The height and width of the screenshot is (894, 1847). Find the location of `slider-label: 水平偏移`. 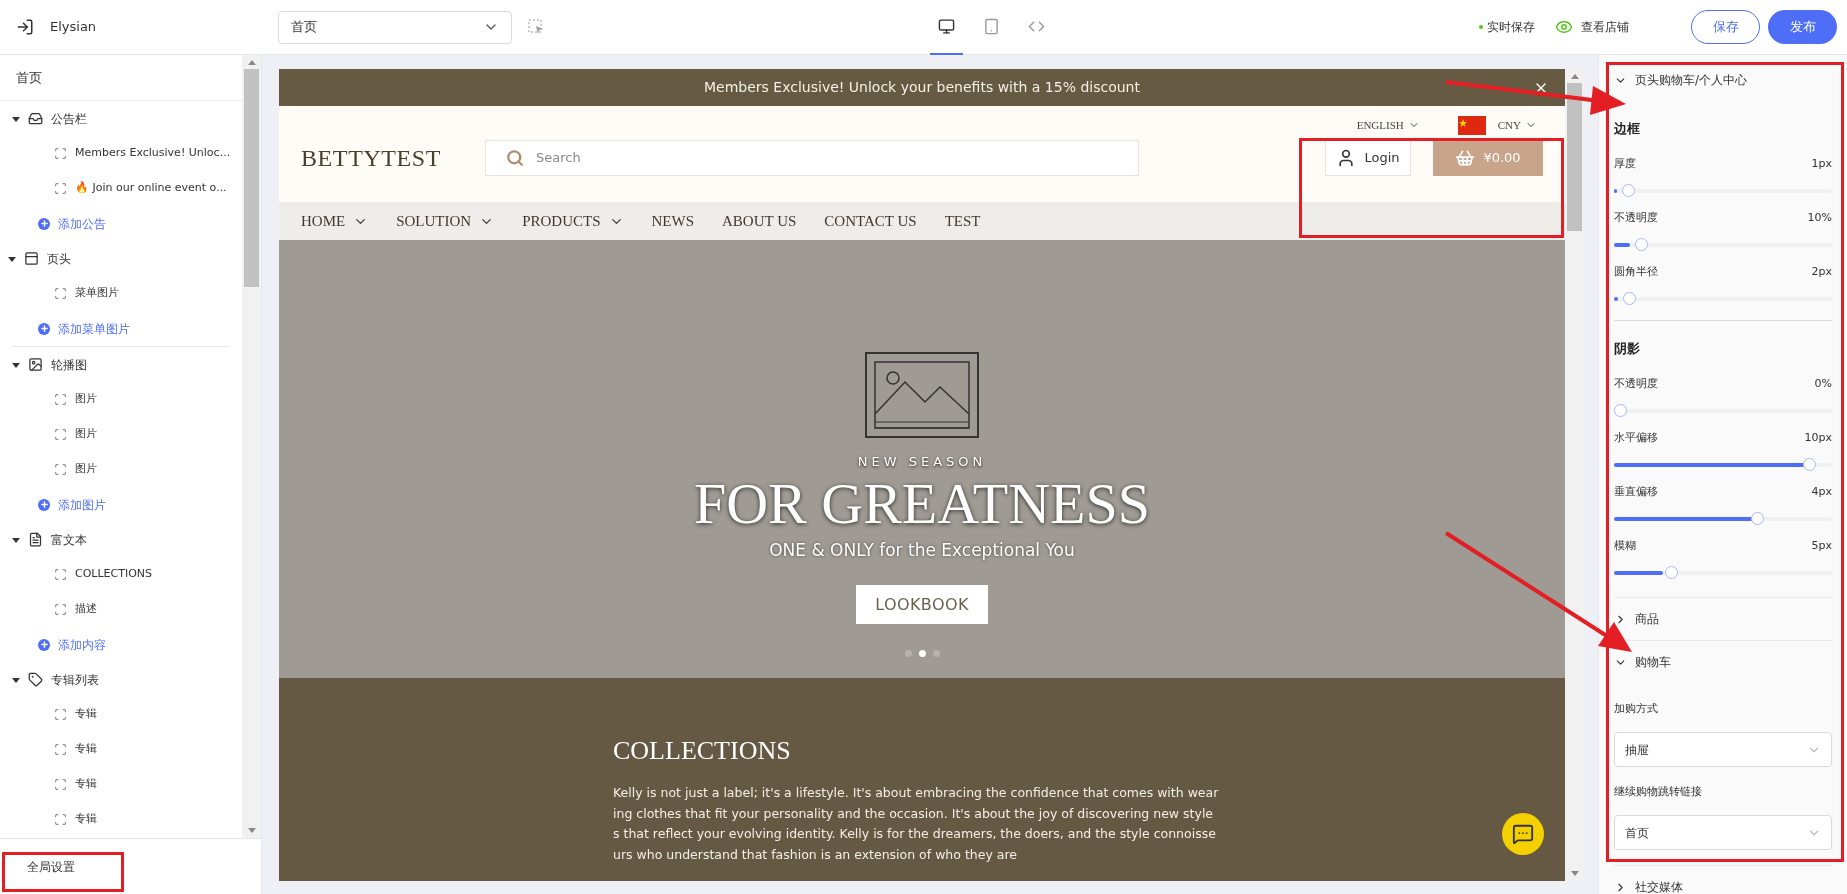

slider-label: 水平偏移 is located at coordinates (1636, 438).